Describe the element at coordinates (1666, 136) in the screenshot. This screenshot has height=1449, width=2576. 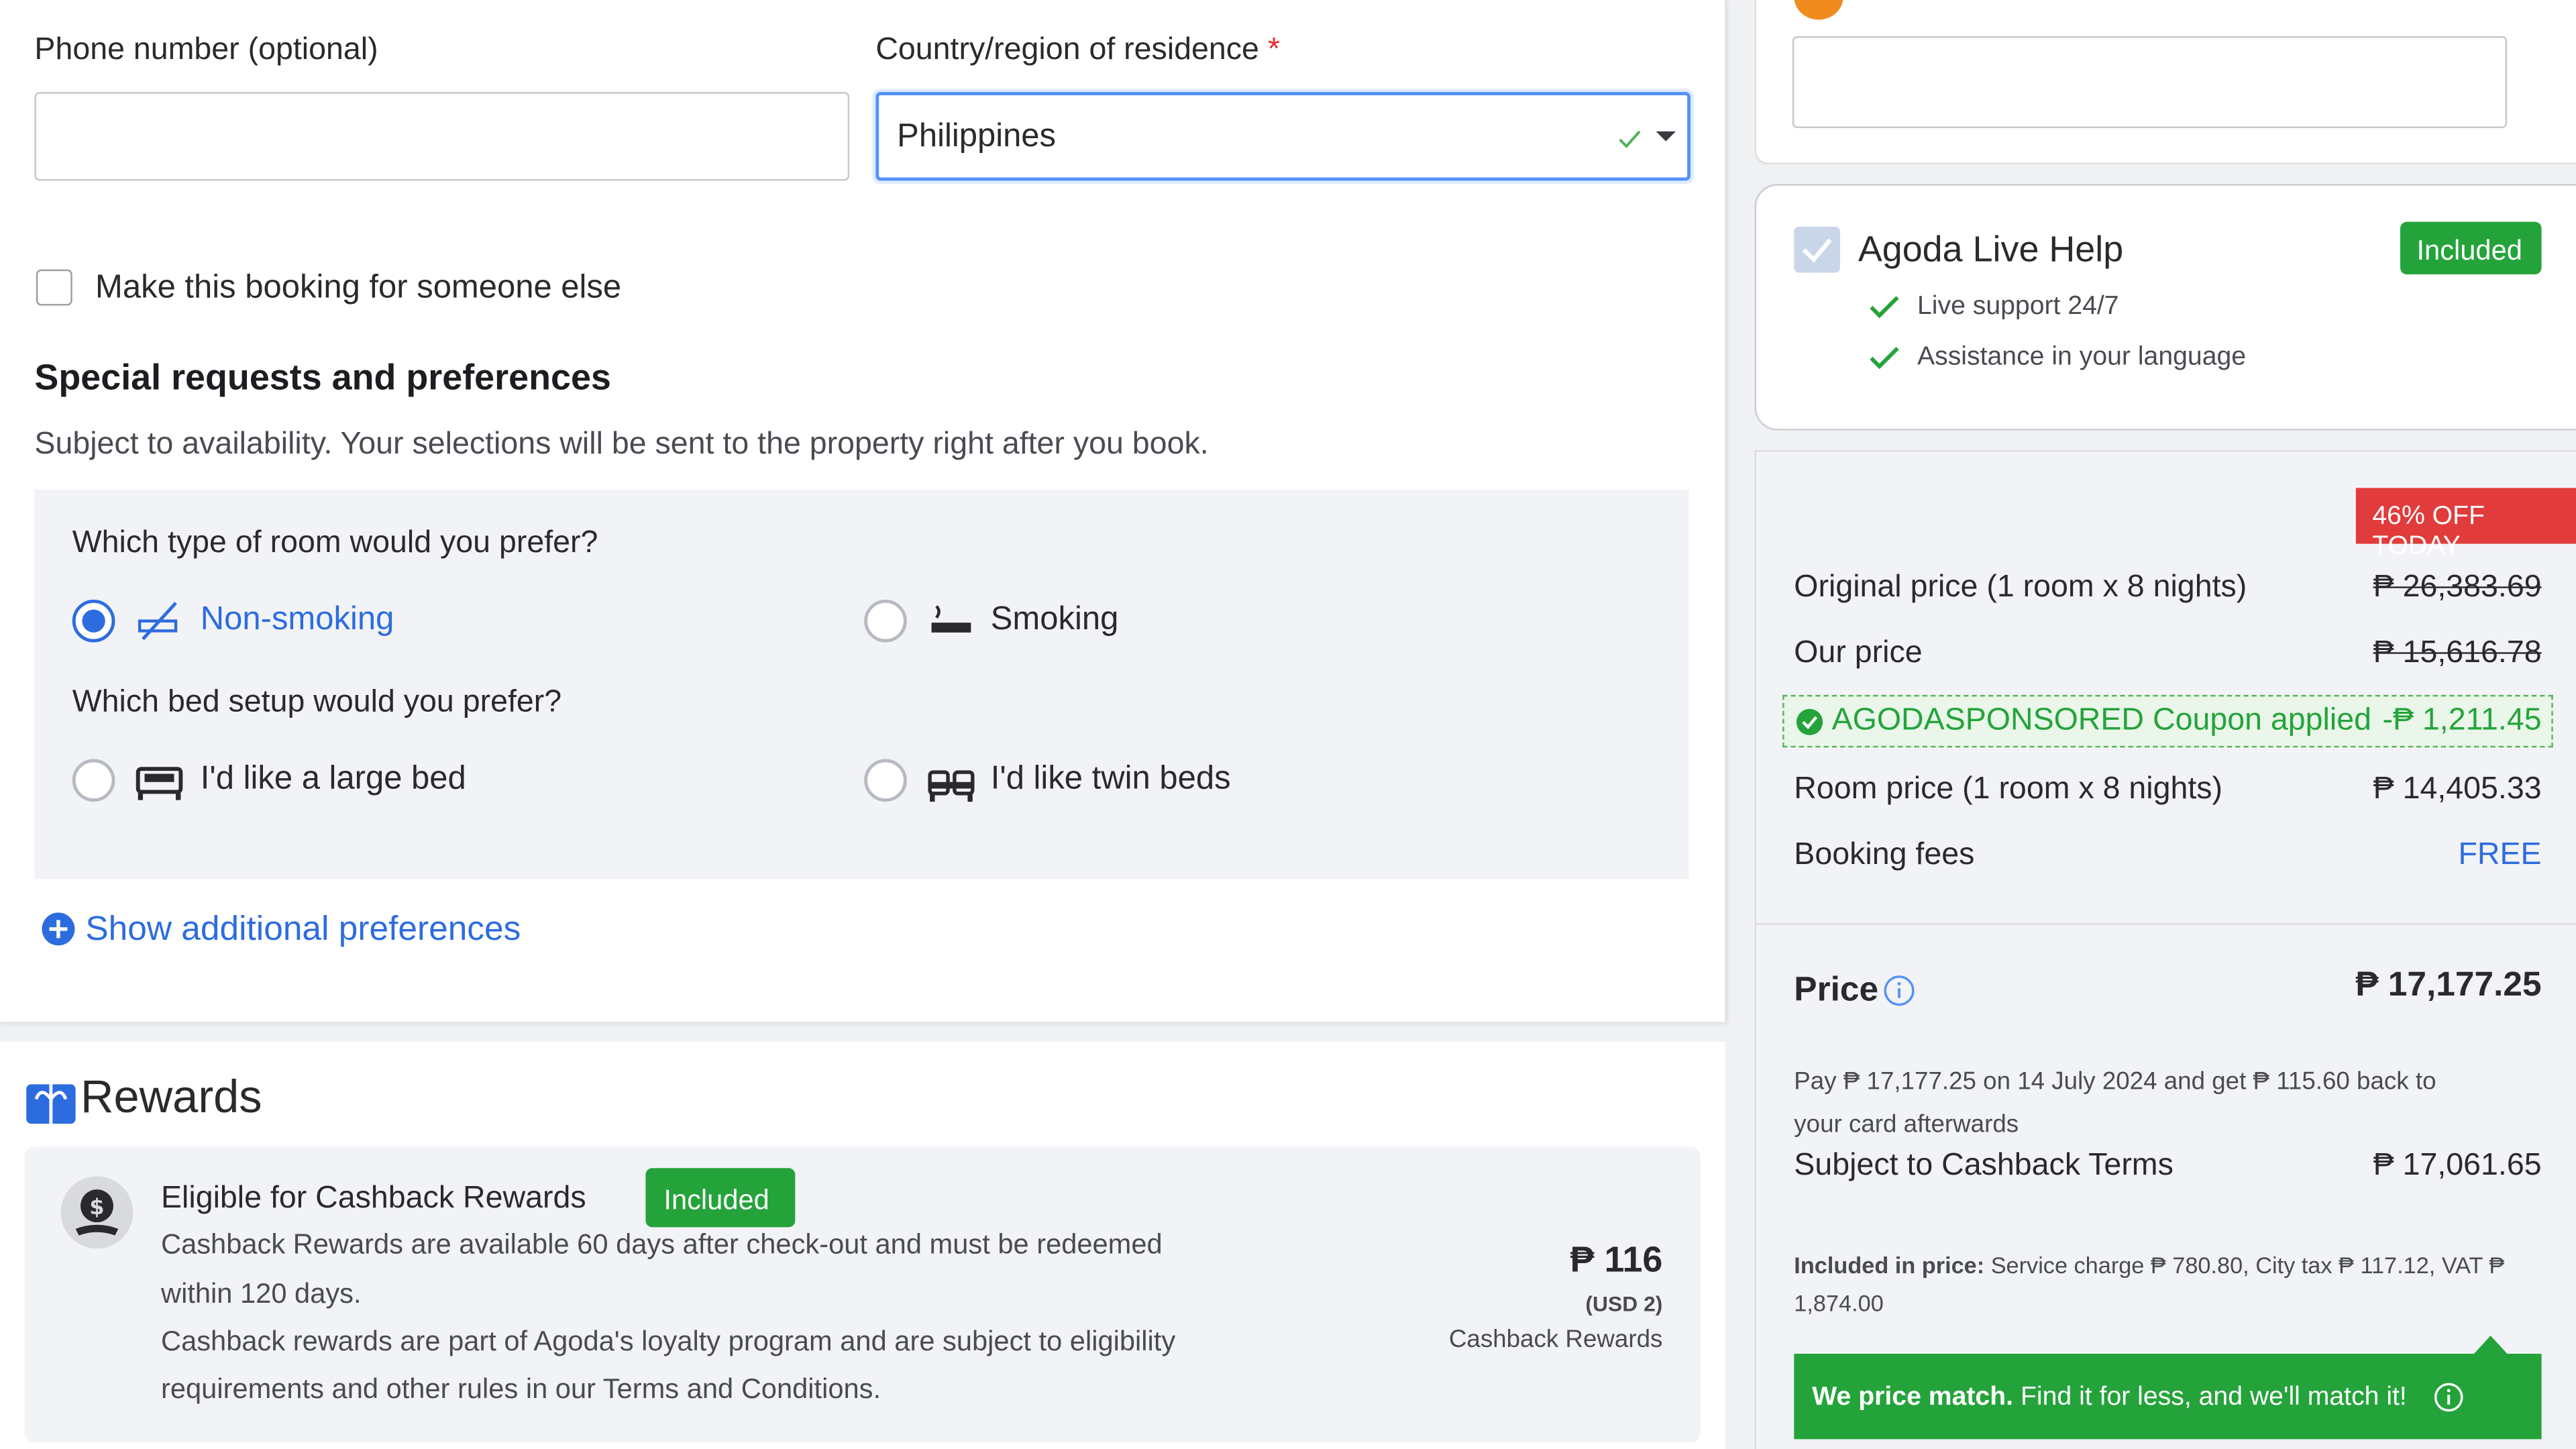
I see `chevron-down-icon` at that location.